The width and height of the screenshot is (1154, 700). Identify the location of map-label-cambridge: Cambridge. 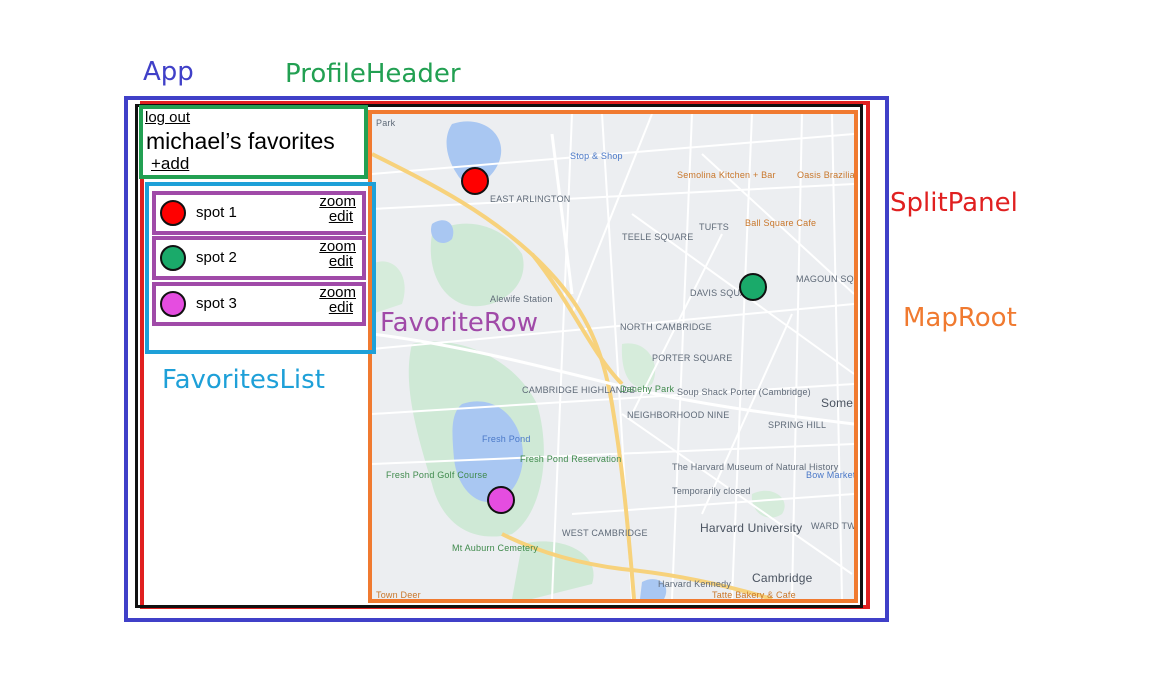
(782, 578).